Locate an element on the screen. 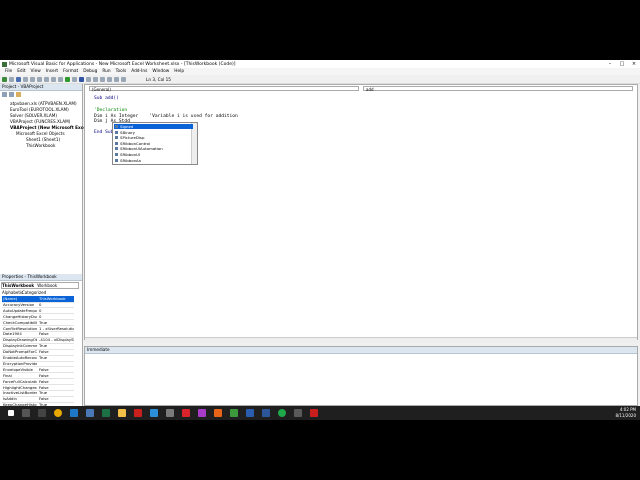  tab-categorized: Categorized is located at coordinates (34, 292).